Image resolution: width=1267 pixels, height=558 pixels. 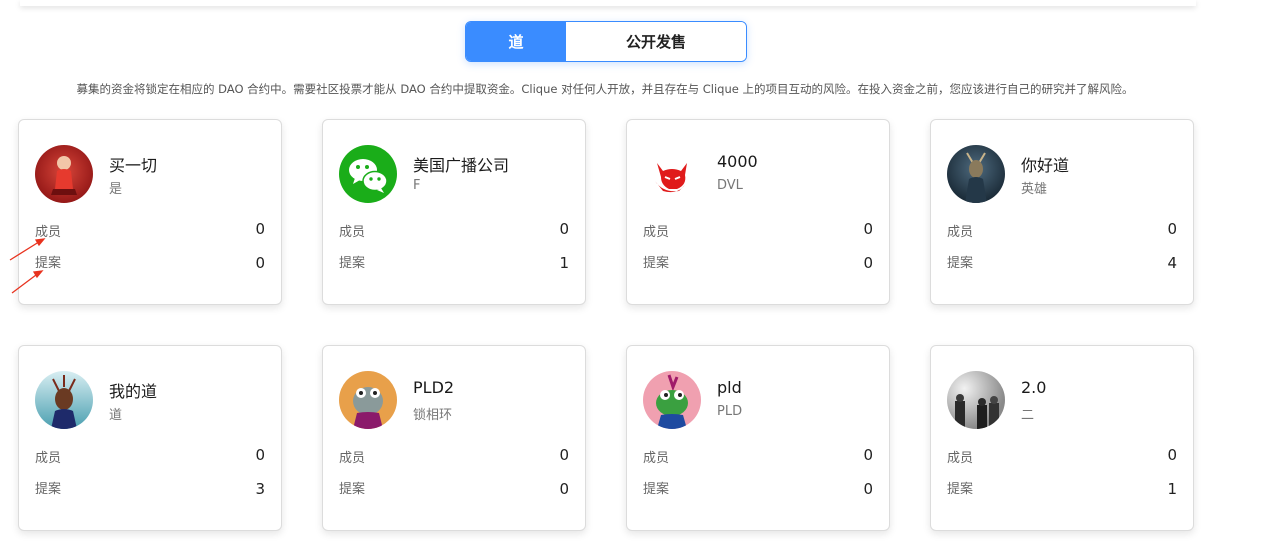 What do you see at coordinates (976, 174) in the screenshot?
I see `dark-figure-avatar` at bounding box center [976, 174].